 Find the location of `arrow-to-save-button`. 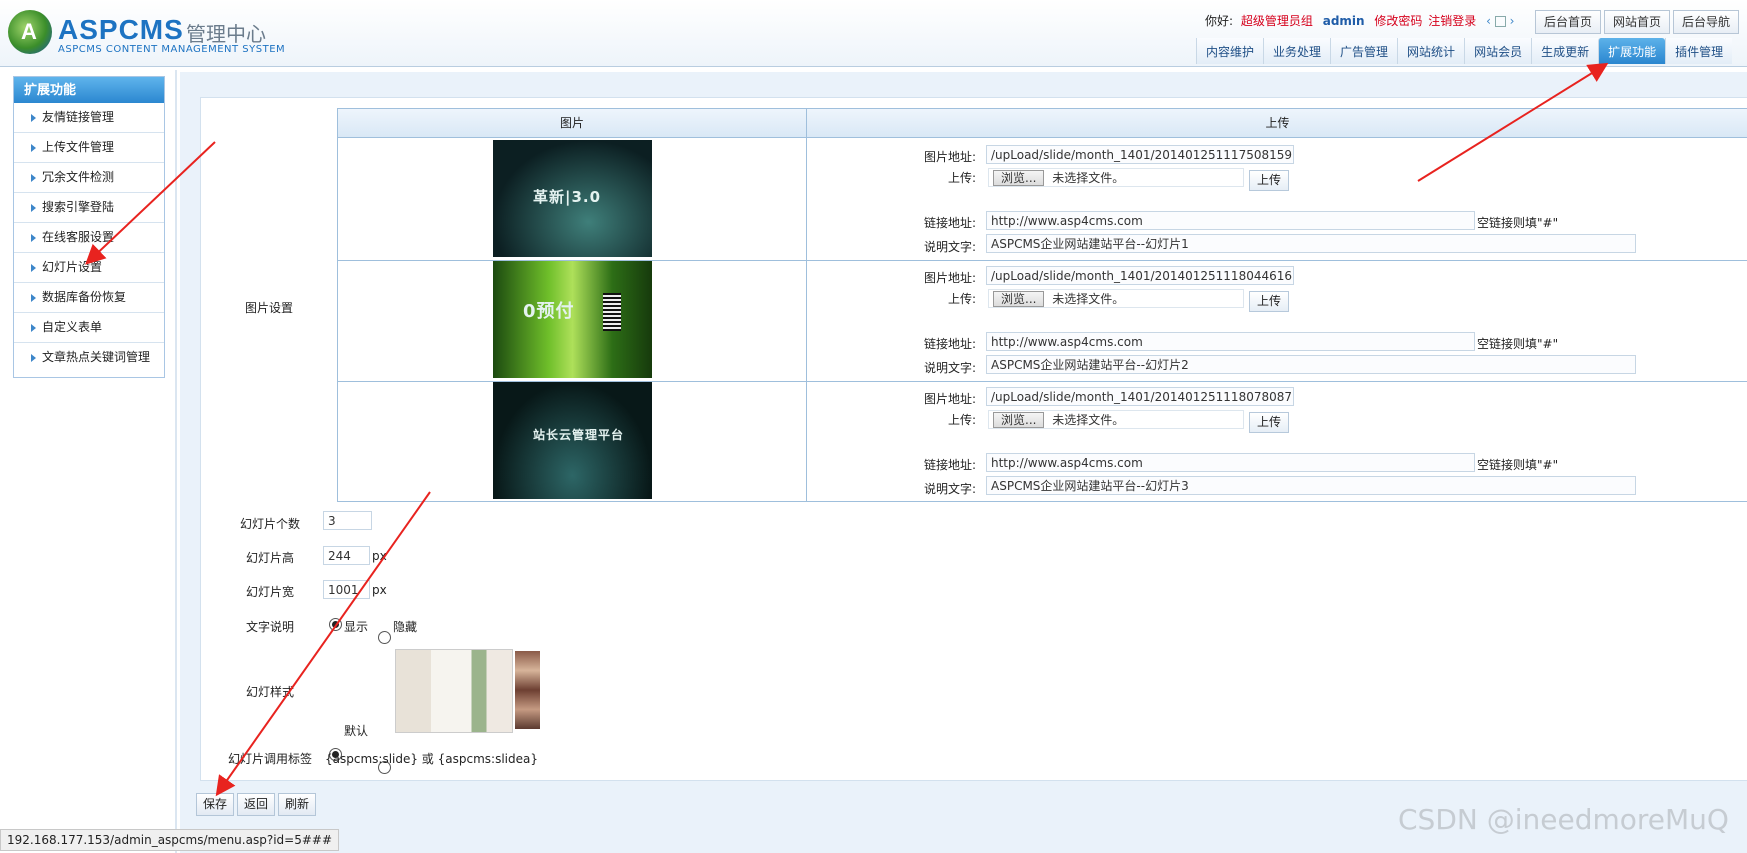

arrow-to-save-button is located at coordinates (323, 644).